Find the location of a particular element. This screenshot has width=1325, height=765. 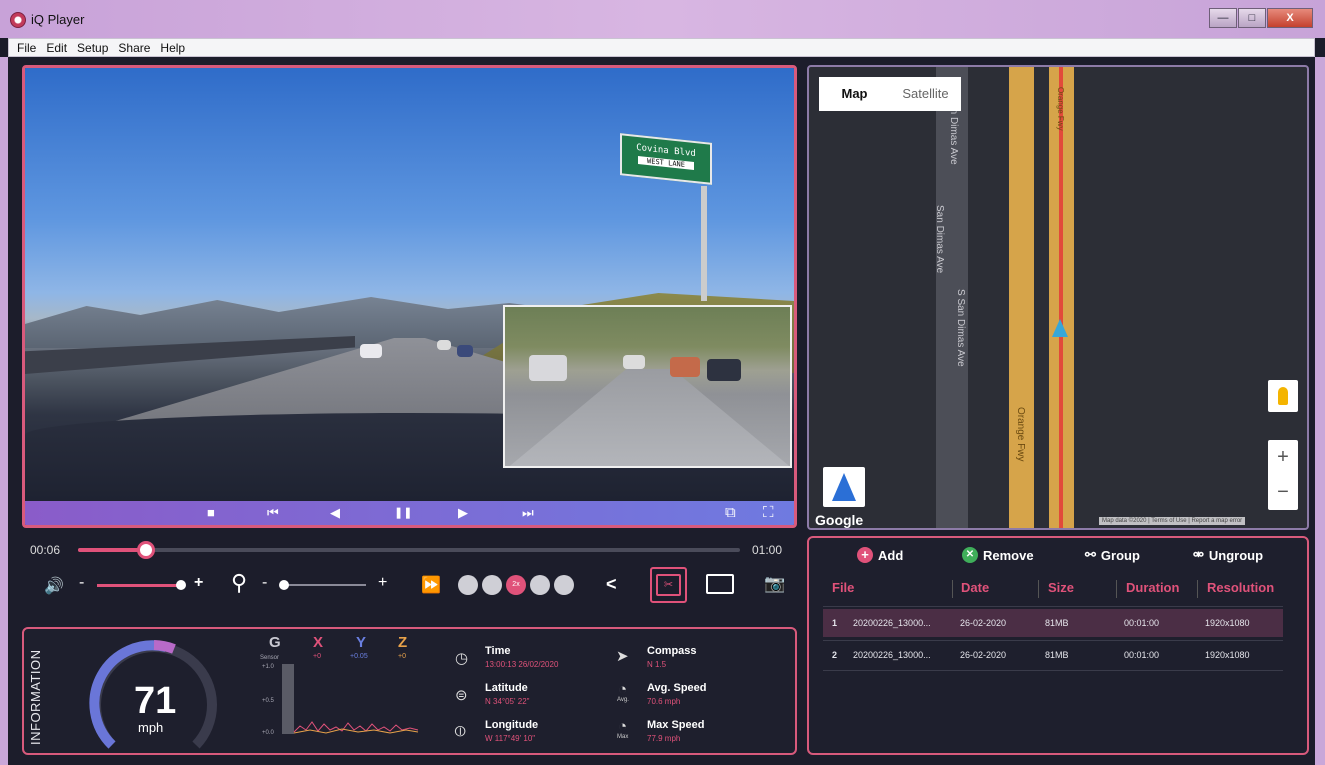

menu-share: Share is located at coordinates (134, 48).